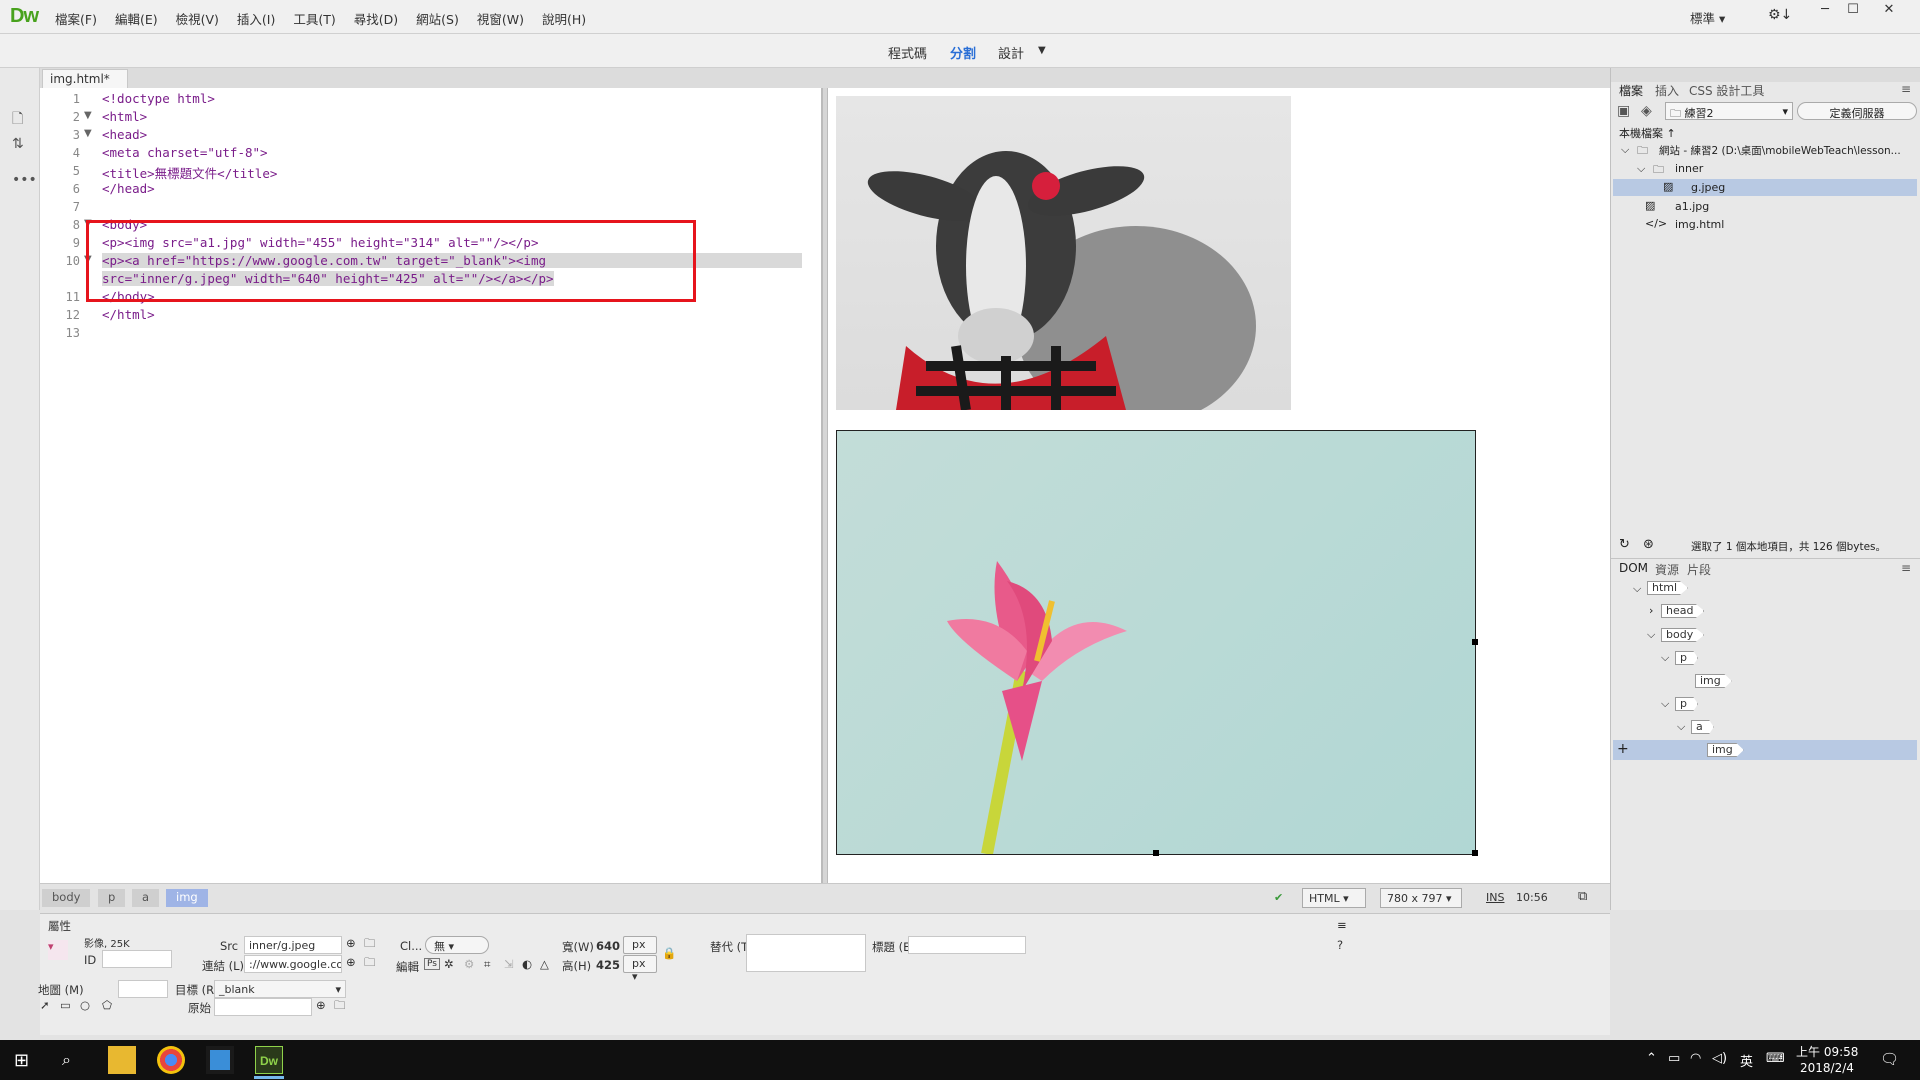 The image size is (1920, 1080). What do you see at coordinates (1713, 681) in the screenshot?
I see `dom-node-img: img` at bounding box center [1713, 681].